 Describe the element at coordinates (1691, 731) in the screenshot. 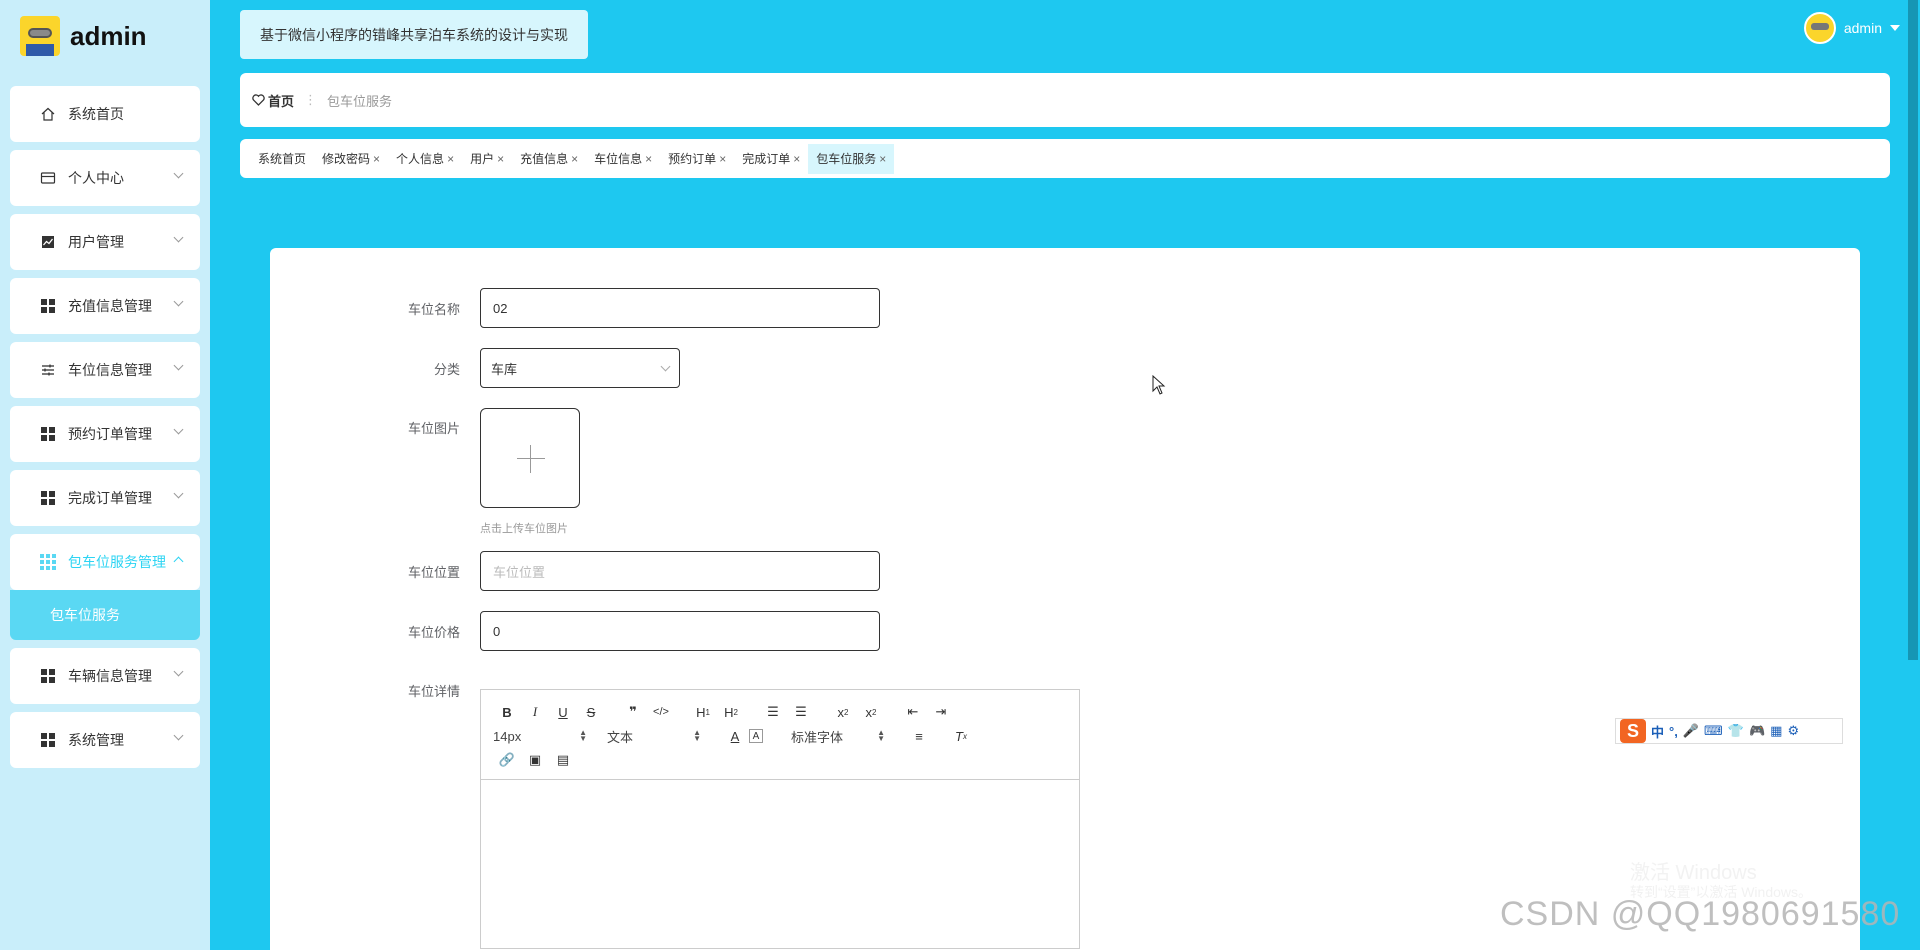

I see `microphone-icon: 🎤` at that location.